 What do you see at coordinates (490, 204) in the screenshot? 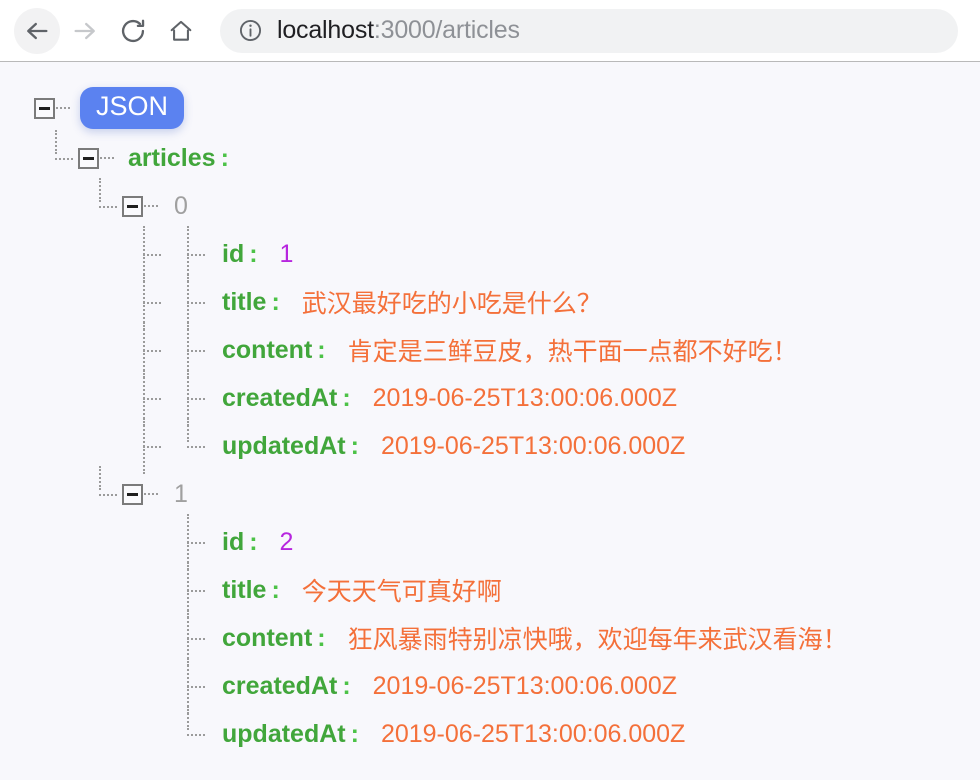
I see `json-array-index-row: 0` at bounding box center [490, 204].